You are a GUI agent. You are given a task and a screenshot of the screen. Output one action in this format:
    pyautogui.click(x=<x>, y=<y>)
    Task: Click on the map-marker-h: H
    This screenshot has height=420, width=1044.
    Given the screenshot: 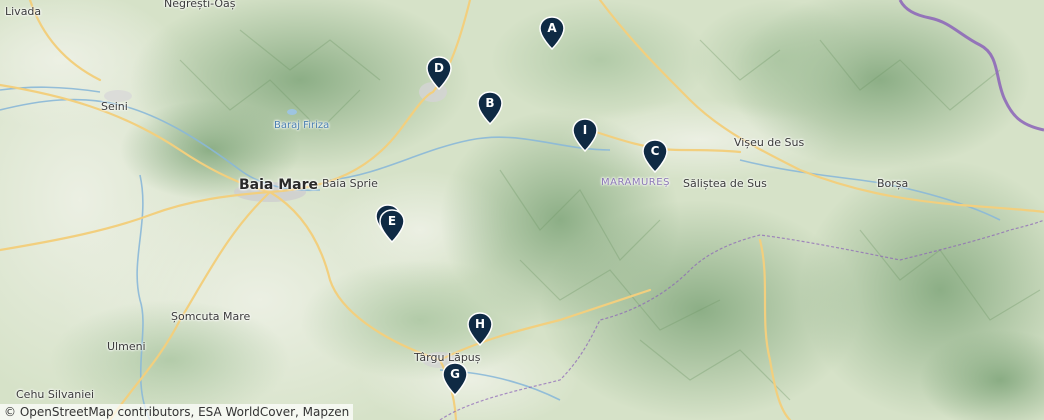 What is the action you would take?
    pyautogui.click(x=480, y=329)
    